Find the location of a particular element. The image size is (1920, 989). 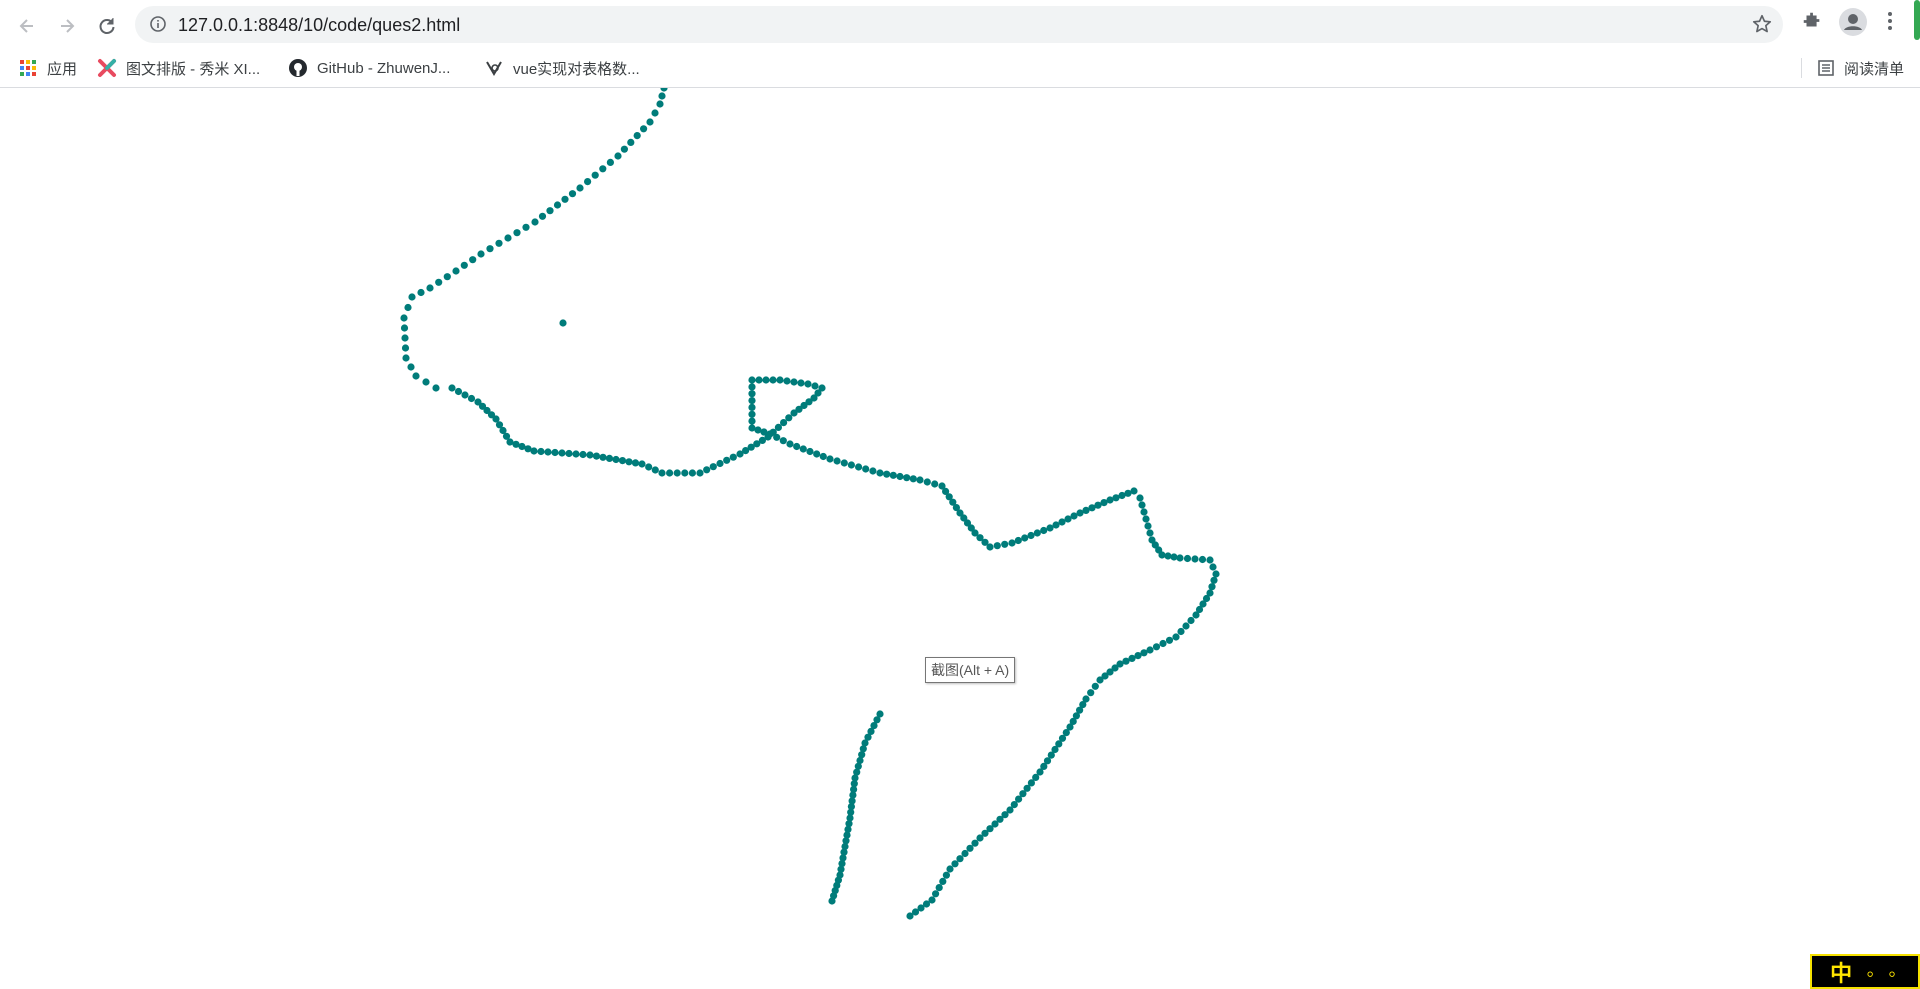

track-point-stray is located at coordinates (563, 323).